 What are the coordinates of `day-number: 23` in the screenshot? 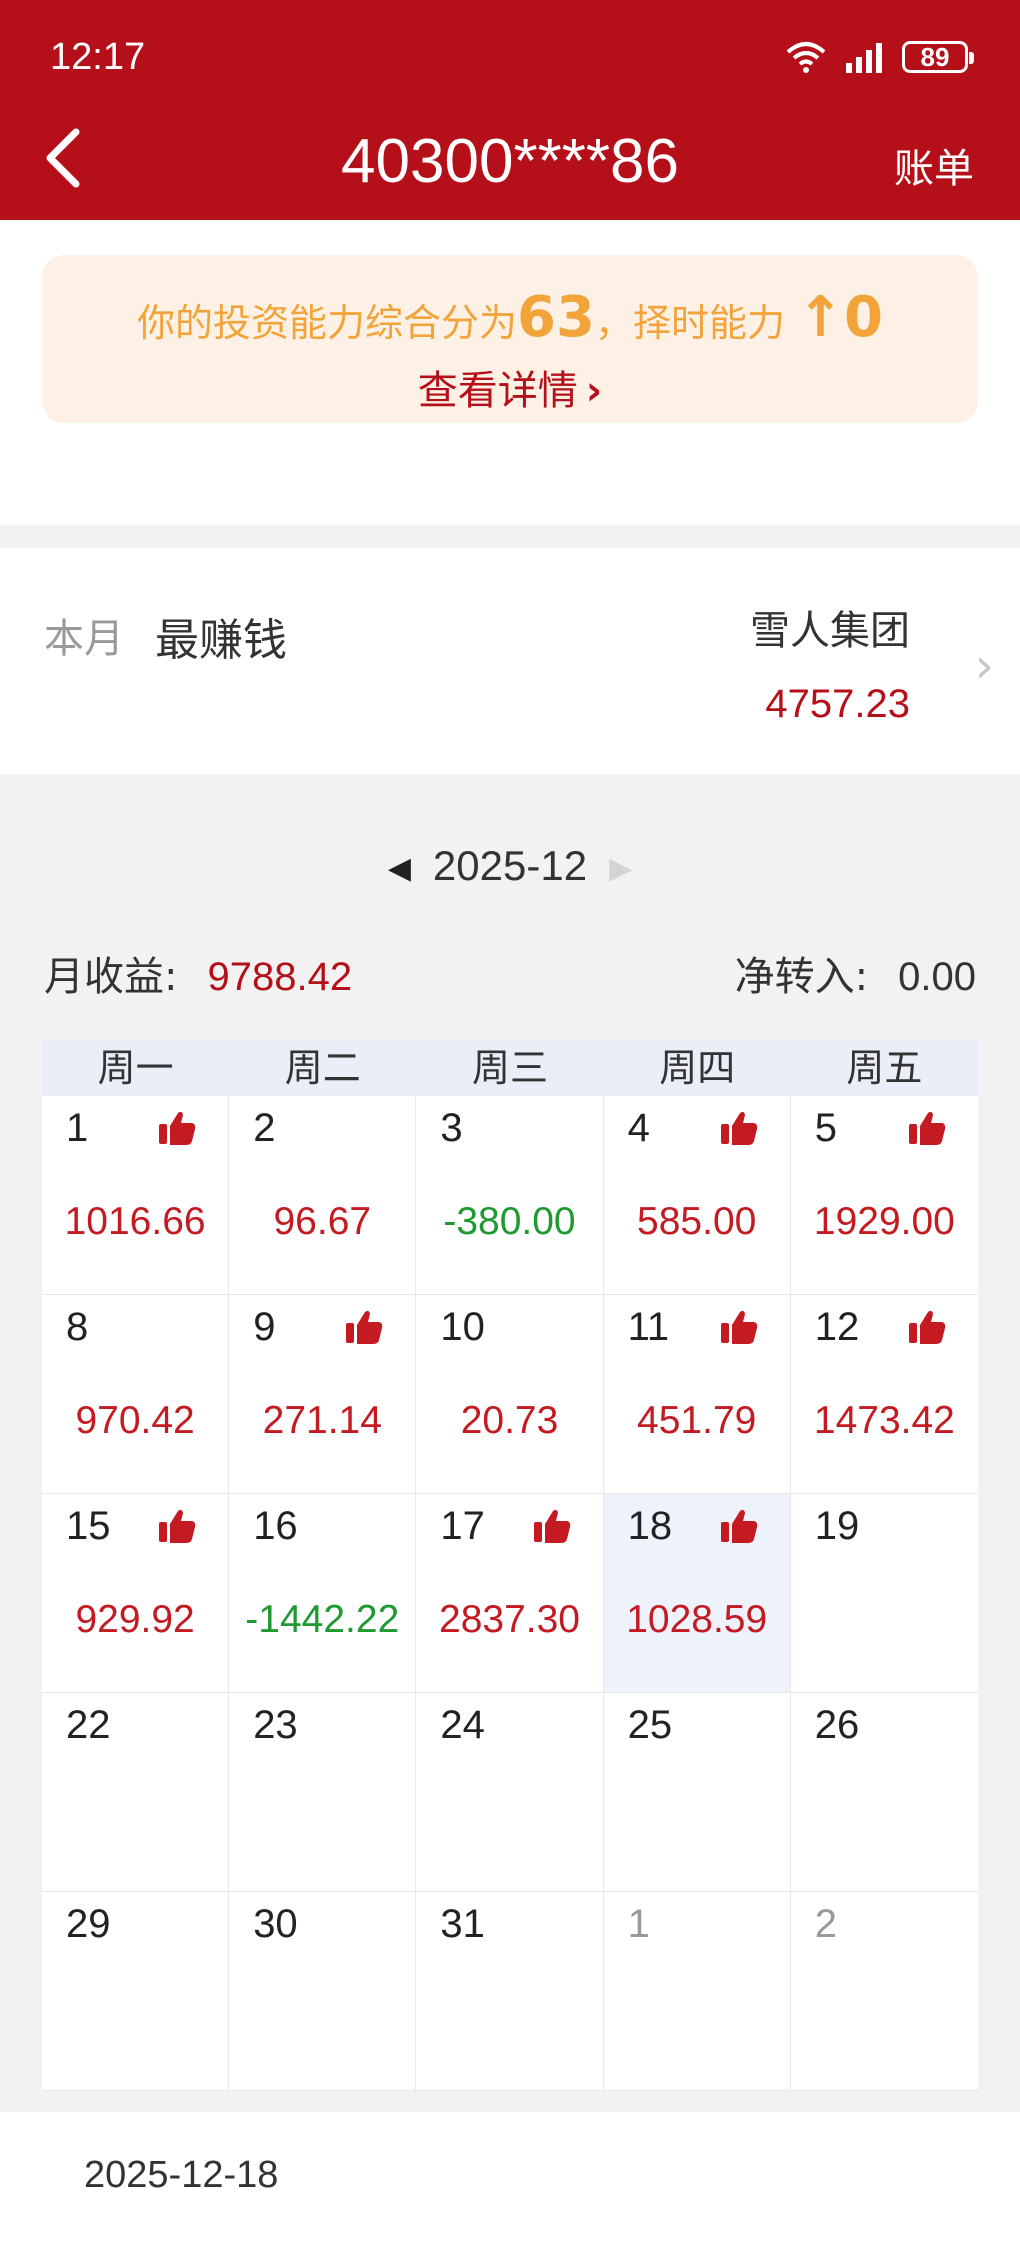 It's located at (275, 1725).